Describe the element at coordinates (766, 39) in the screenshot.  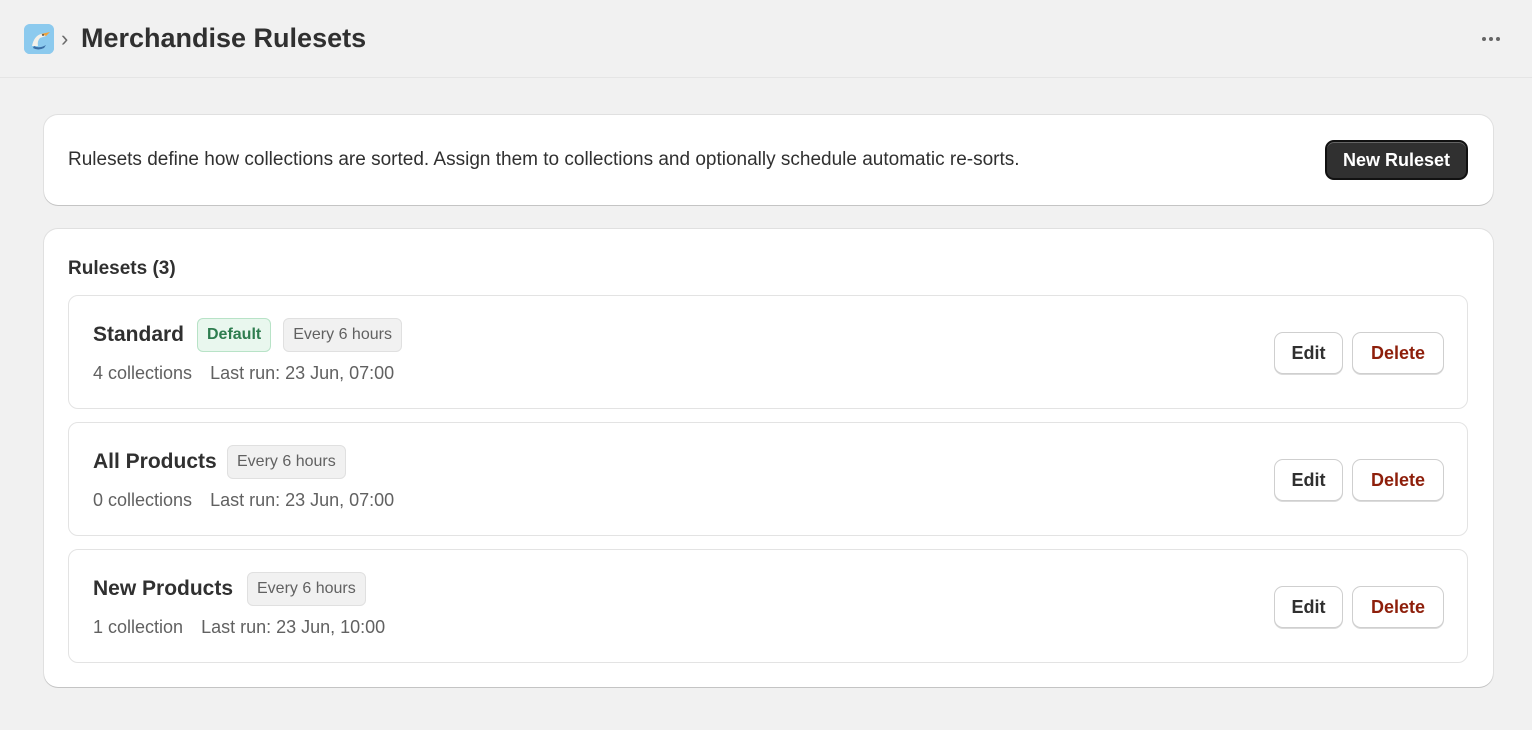
I see `top-bar: › Merchandise Rulesets` at that location.